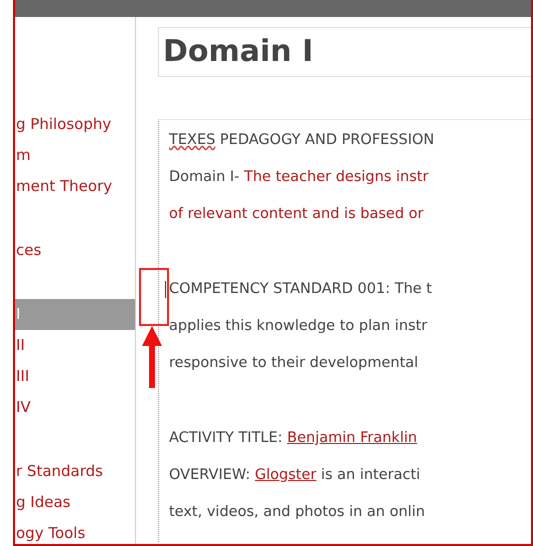 This screenshot has height=546, width=533. Describe the element at coordinates (75, 186) in the screenshot. I see `sidebar-link: ment Theory` at that location.